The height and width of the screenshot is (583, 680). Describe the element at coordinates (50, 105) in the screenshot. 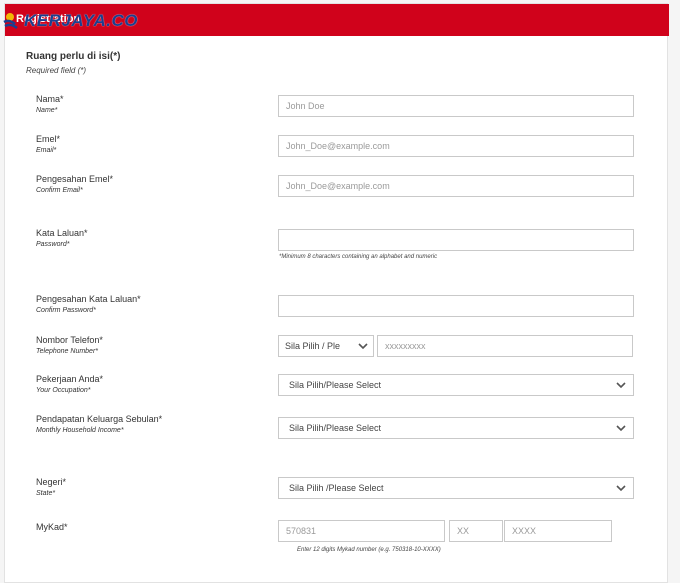

I see `name-label: Nama* Name*` at that location.